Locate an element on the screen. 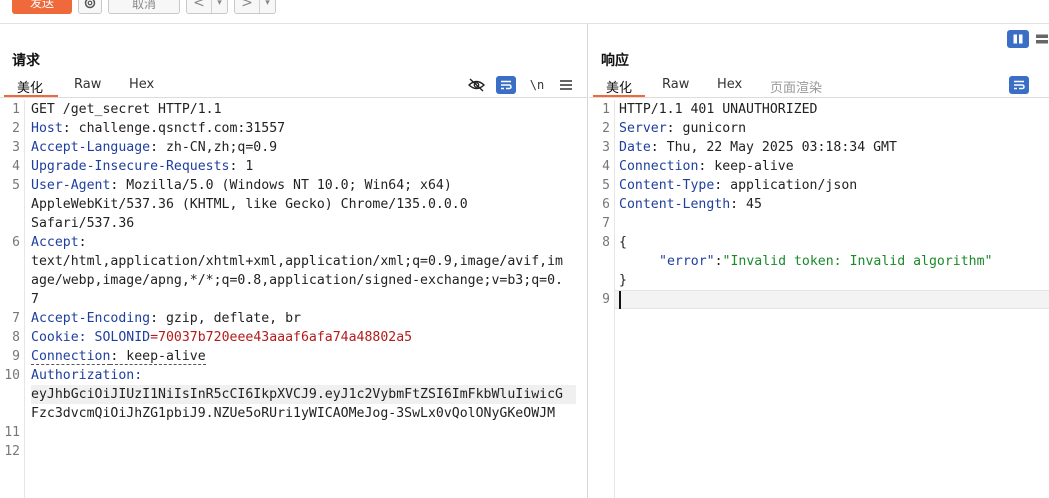 The image size is (1049, 498). line-number: 12 is located at coordinates (12, 451).